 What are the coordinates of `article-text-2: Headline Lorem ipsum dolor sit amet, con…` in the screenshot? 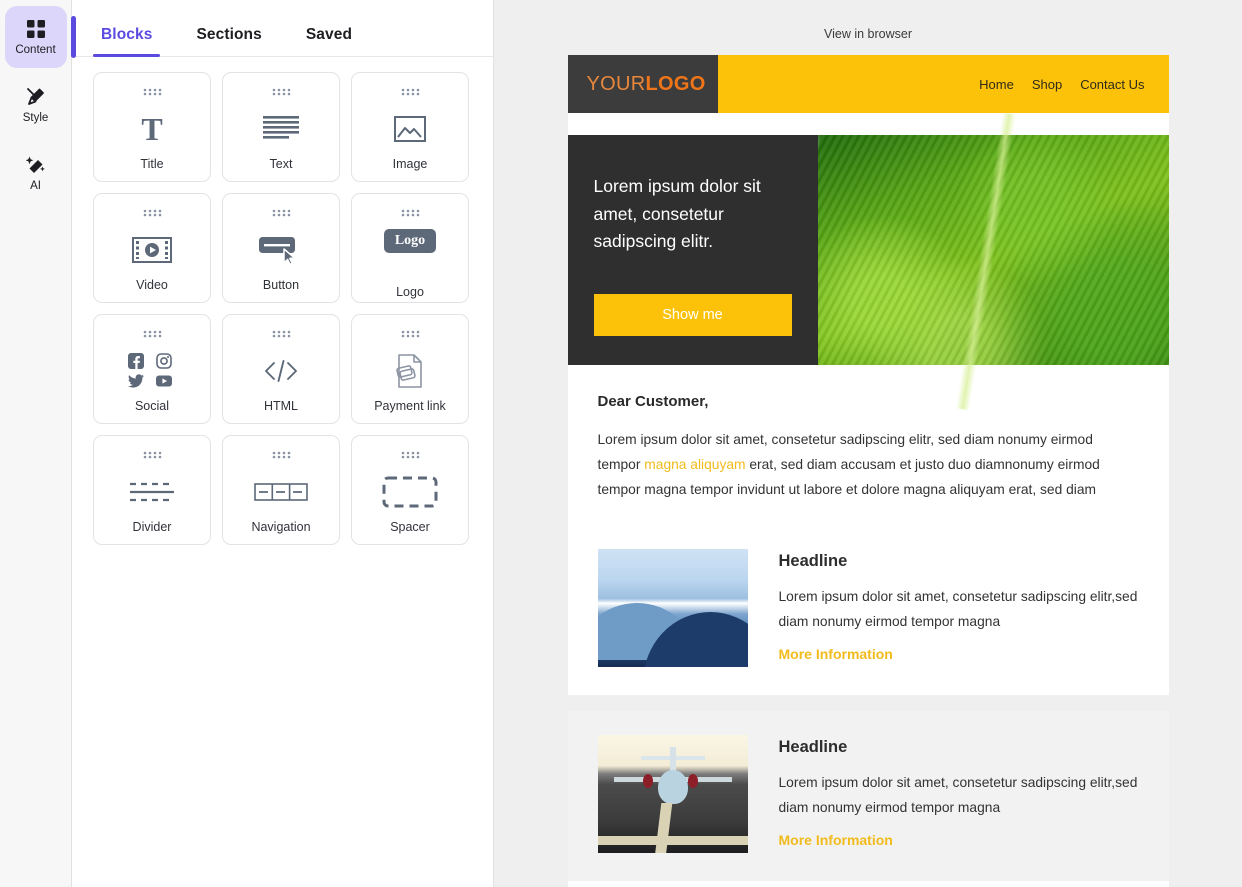 It's located at (959, 794).